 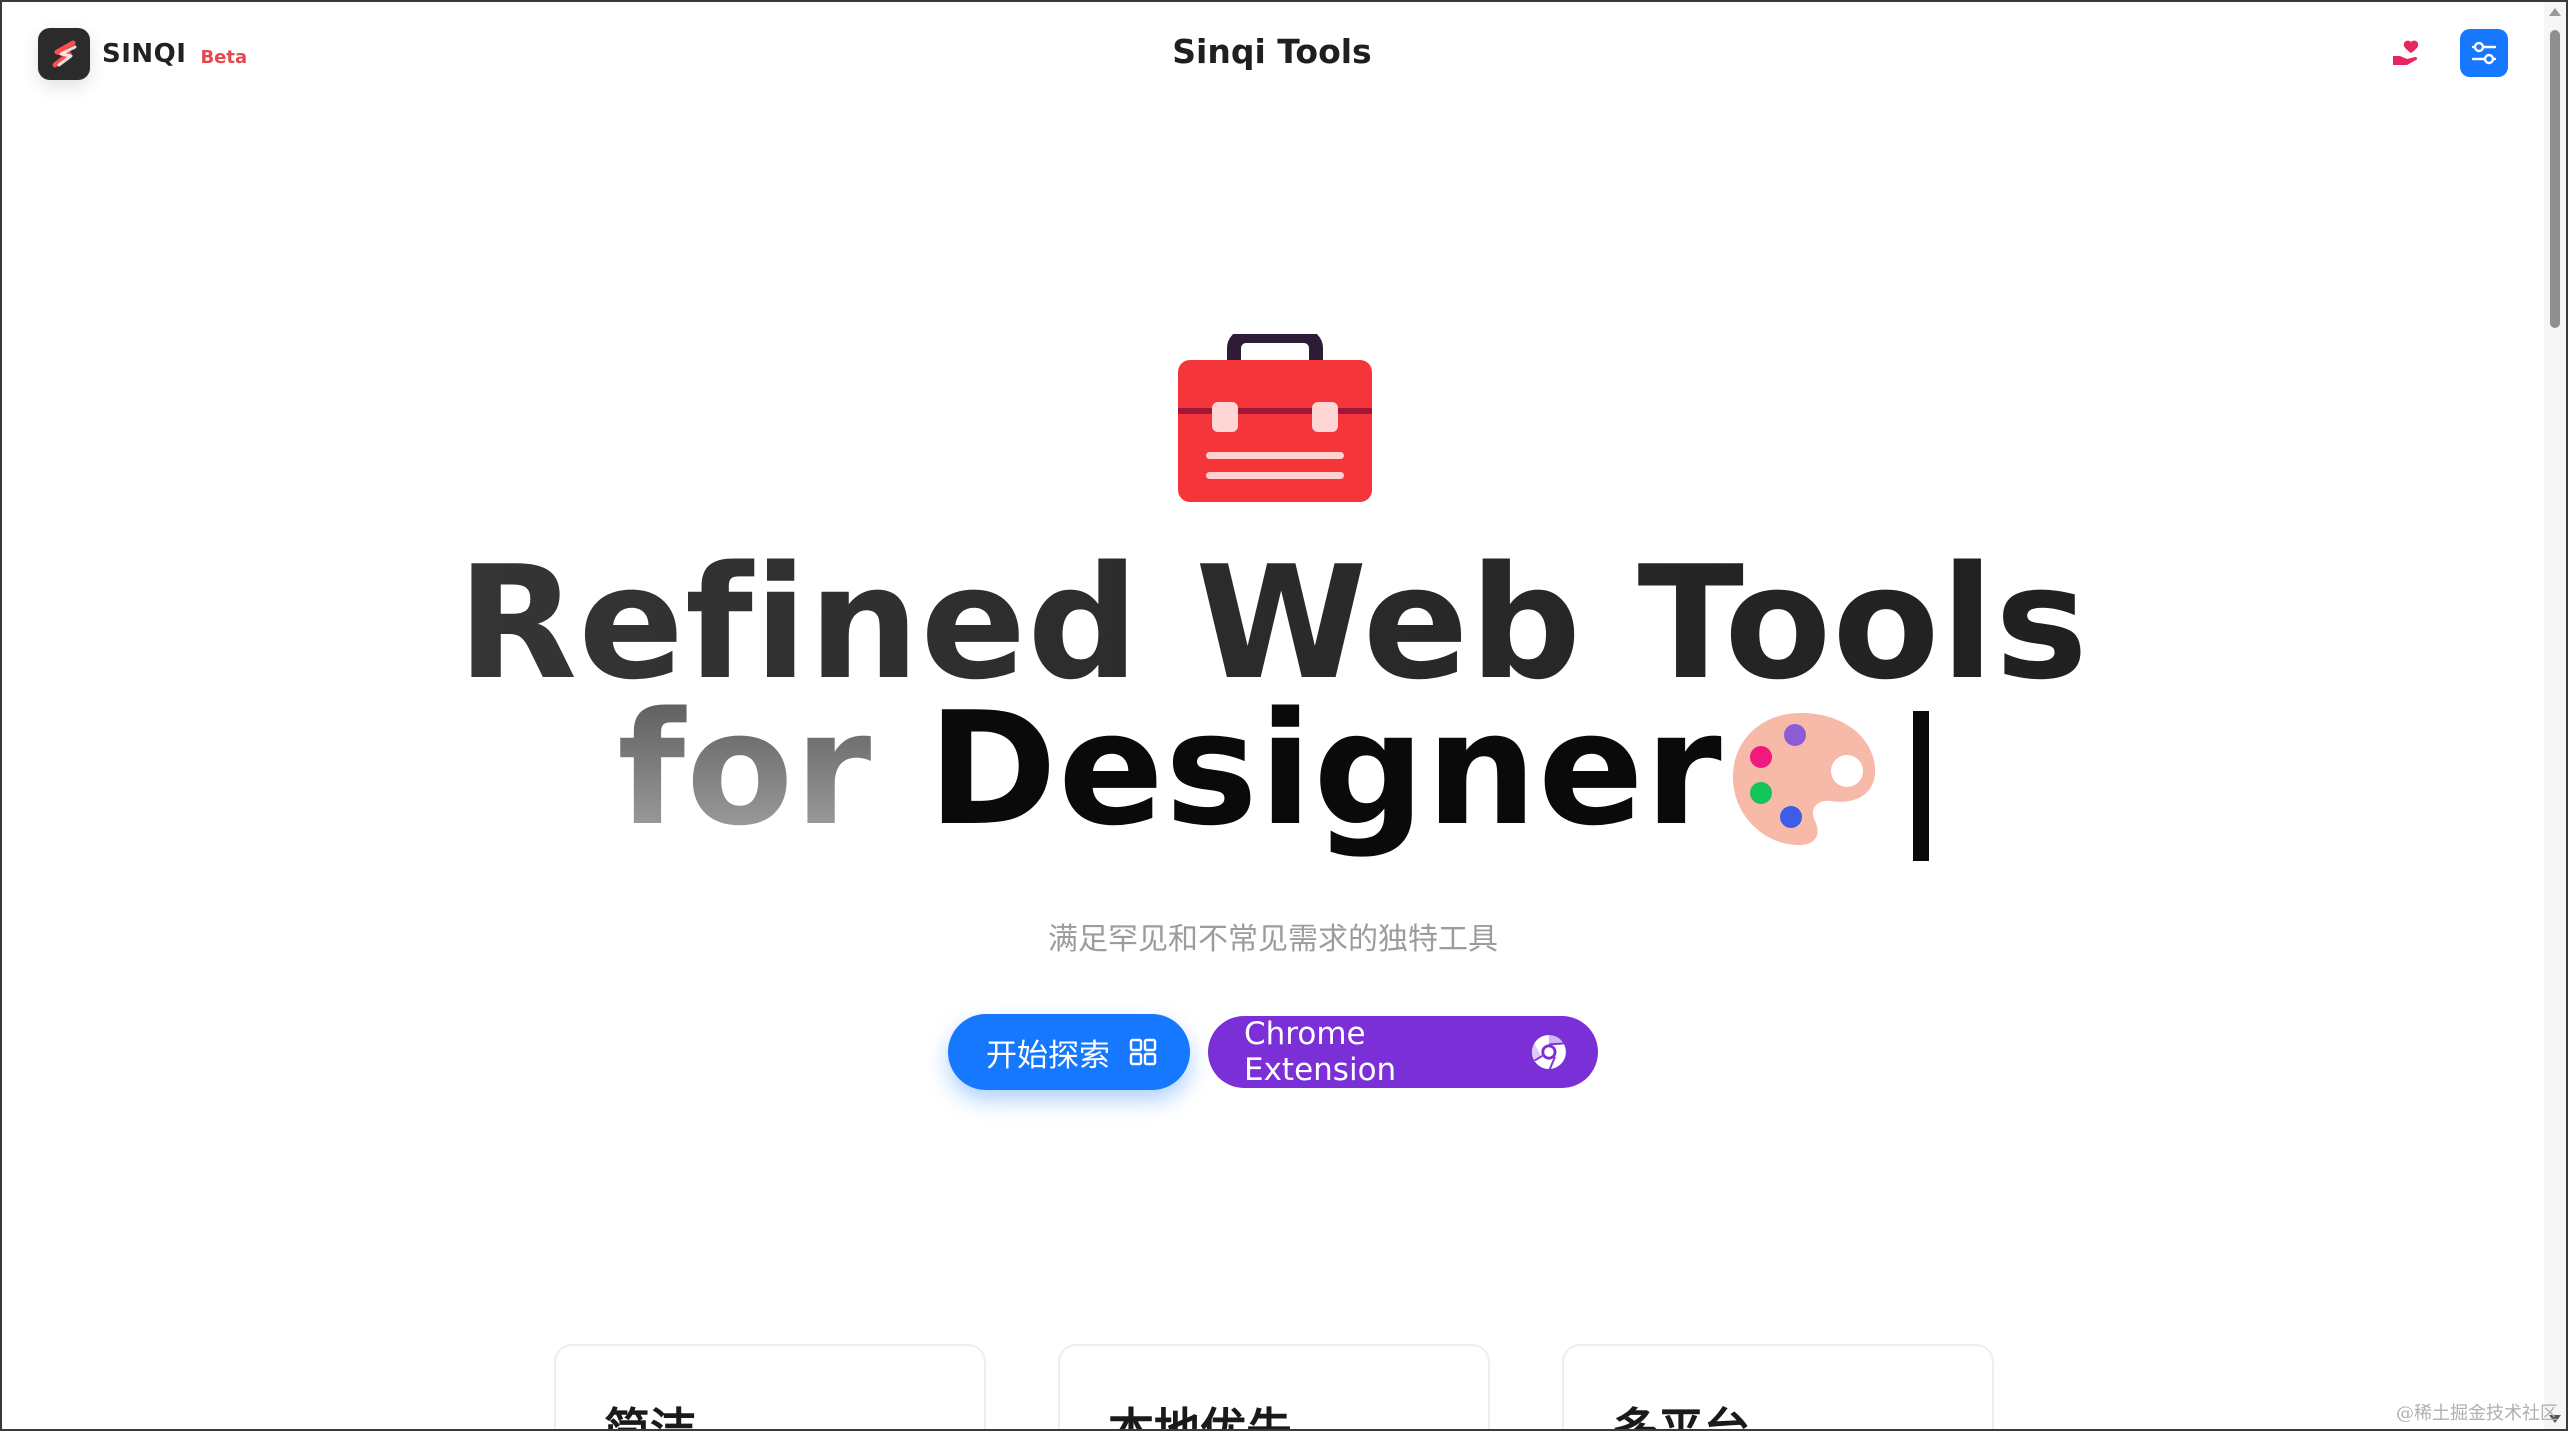 What do you see at coordinates (1143, 1052) in the screenshot?
I see `grid-icon` at bounding box center [1143, 1052].